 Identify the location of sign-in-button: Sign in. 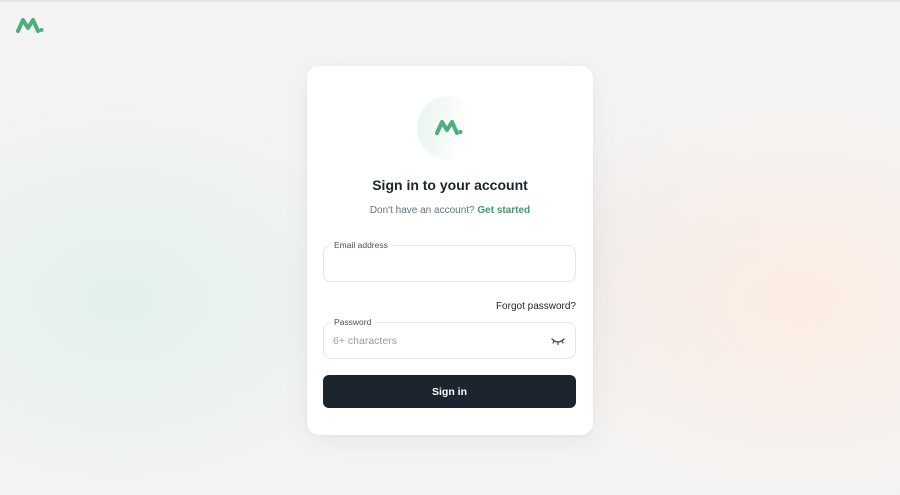
(449, 391).